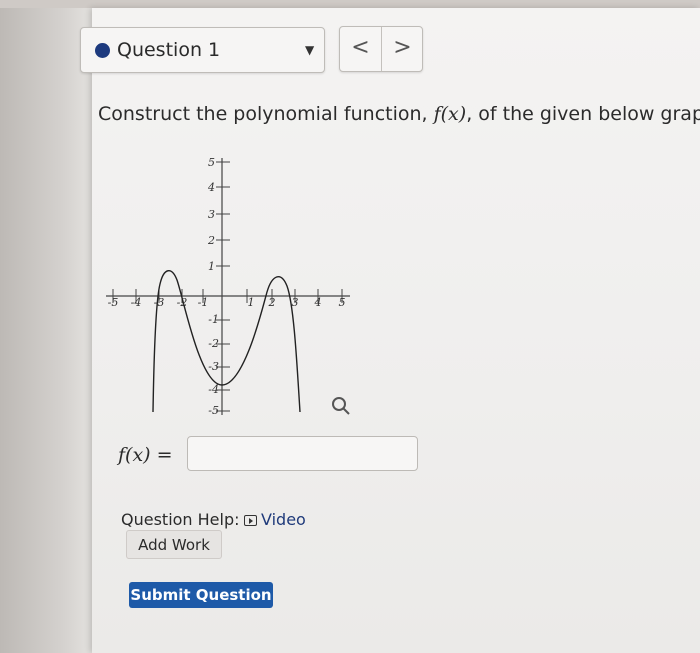  What do you see at coordinates (450, 114) in the screenshot?
I see `question-function: f(x)` at bounding box center [450, 114].